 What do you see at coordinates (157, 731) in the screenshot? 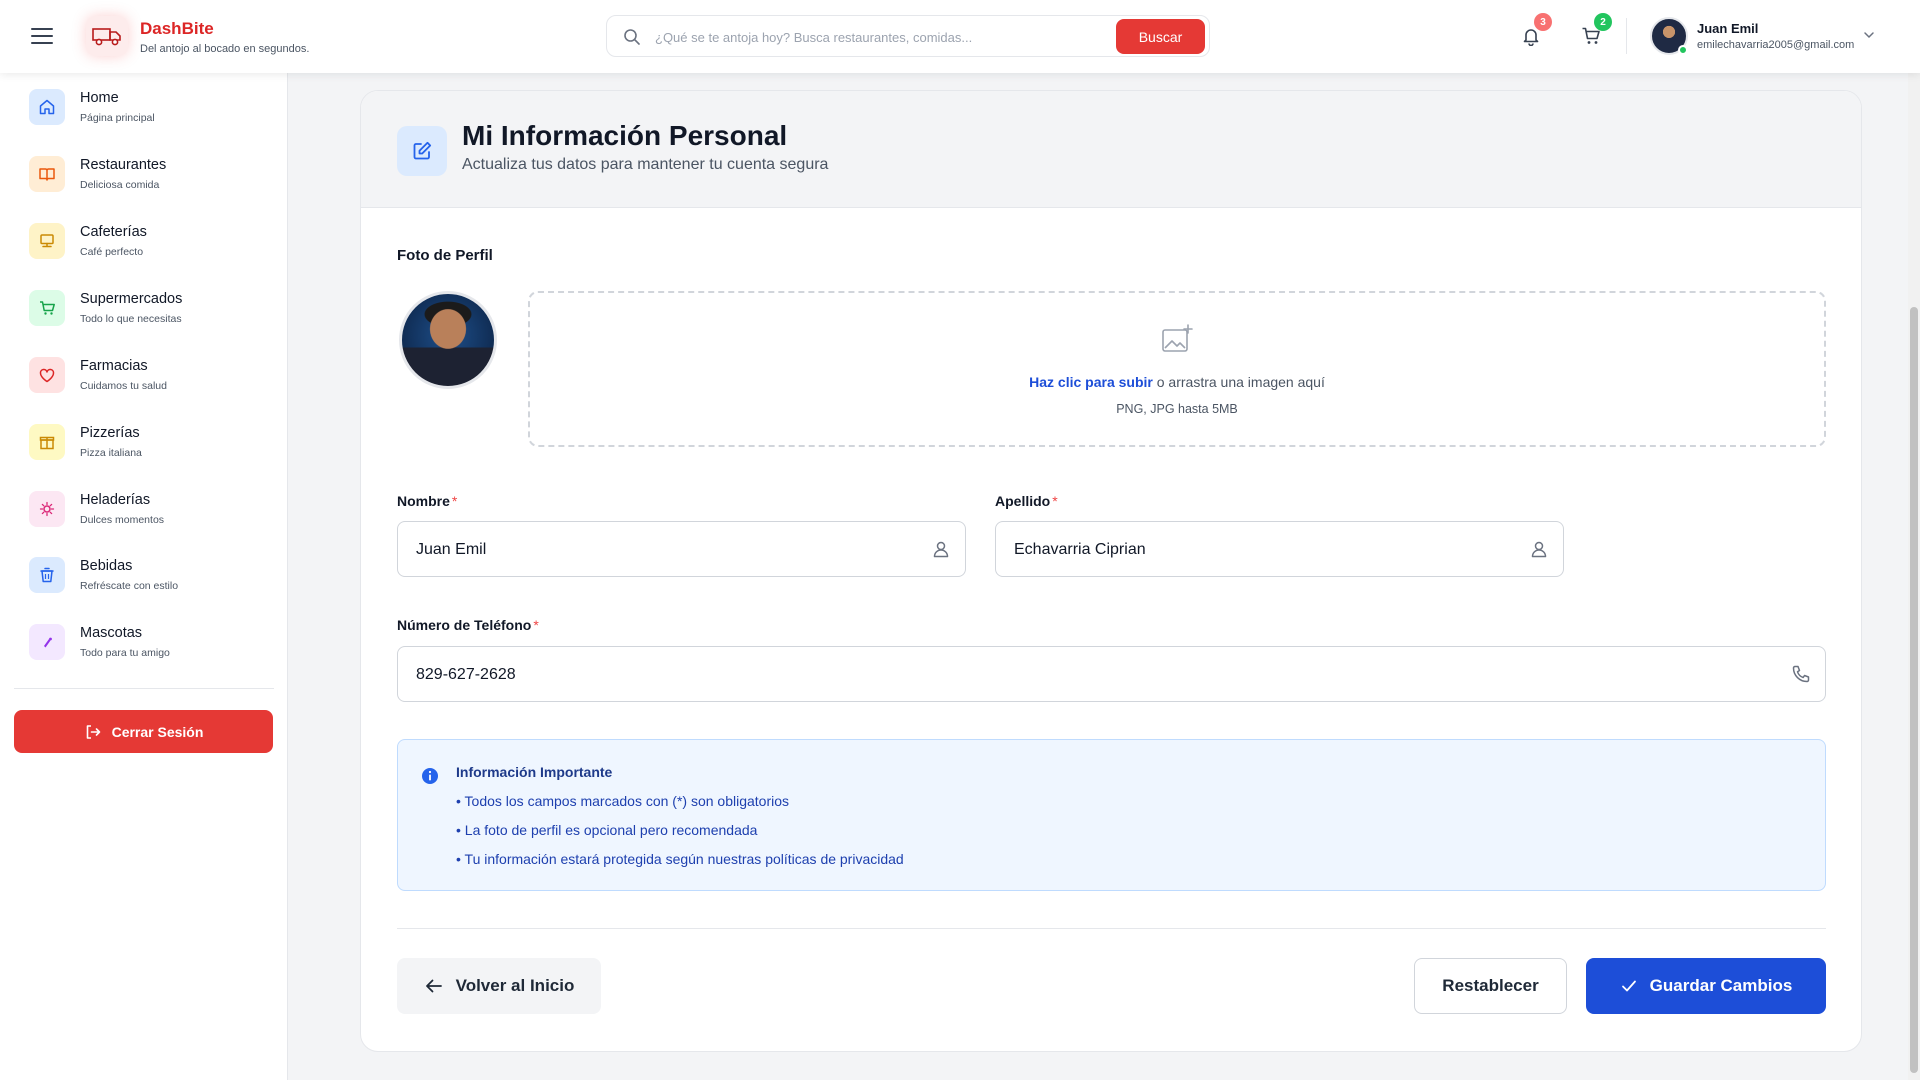
I see `logout-label: Cerrar Sesión` at bounding box center [157, 731].